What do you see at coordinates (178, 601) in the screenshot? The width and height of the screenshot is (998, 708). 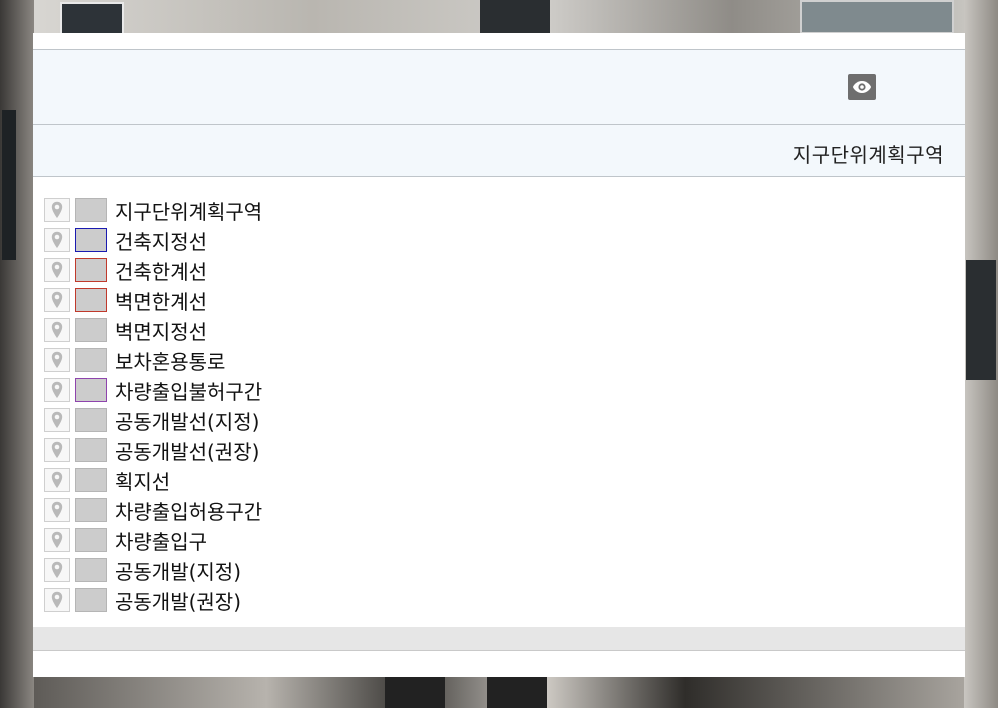 I see `legend-item-label: 공동개발(권장)` at bounding box center [178, 601].